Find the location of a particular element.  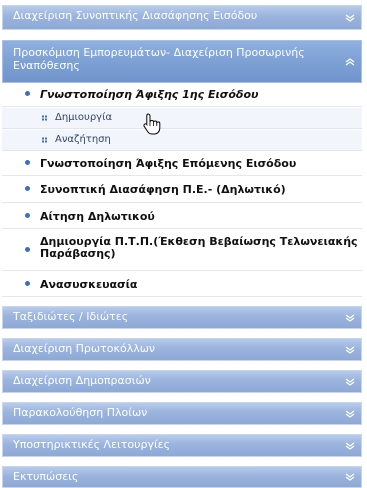

section-header-label: Διαχείριση Συνοπτικής Διασάφησης Εισόδου is located at coordinates (135, 15).